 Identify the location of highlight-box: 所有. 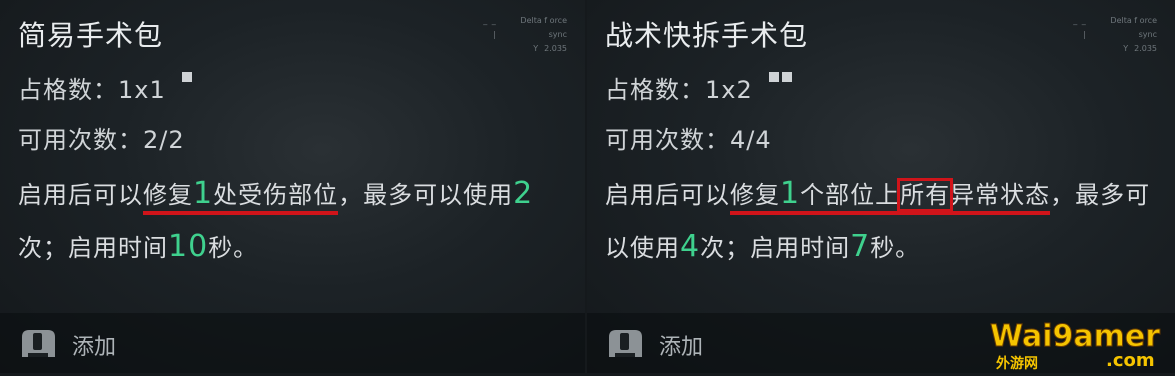
(925, 195).